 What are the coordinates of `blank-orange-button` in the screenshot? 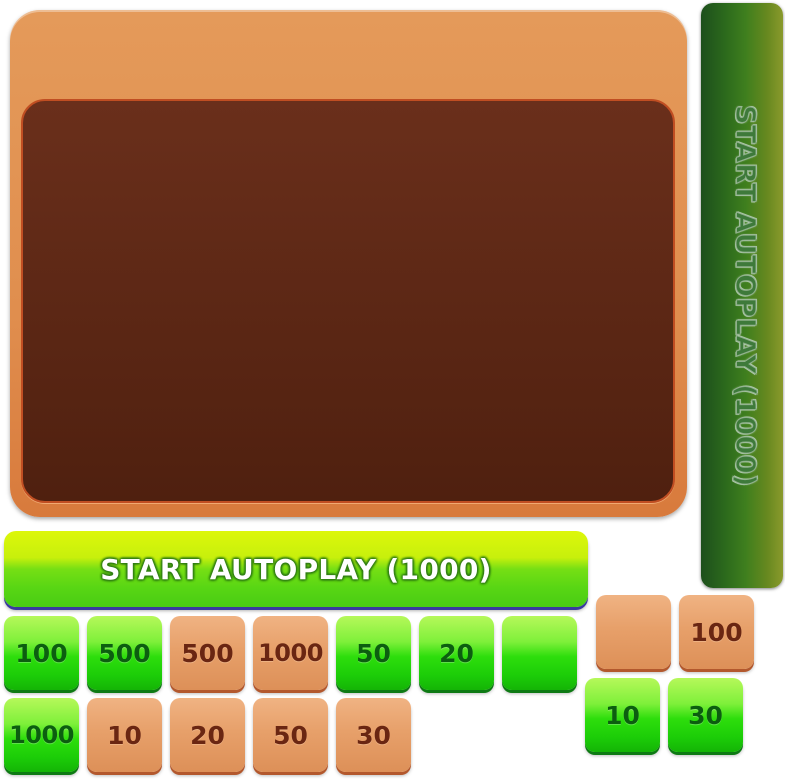 It's located at (633, 632).